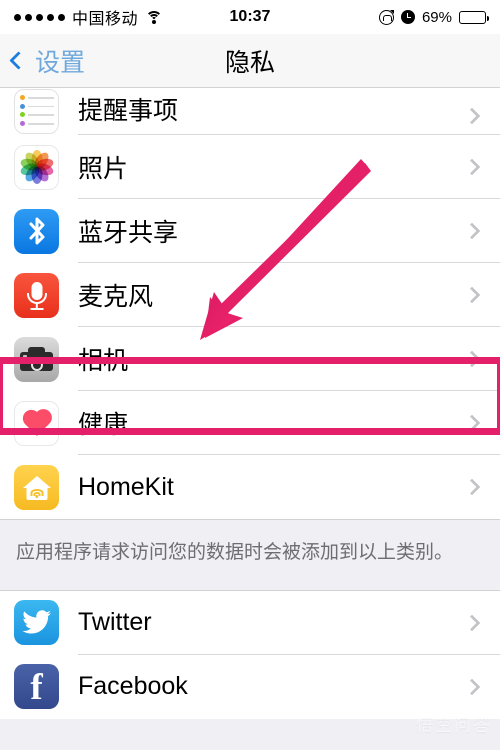 This screenshot has width=500, height=750. I want to click on facebook-icon: f, so click(36, 687).